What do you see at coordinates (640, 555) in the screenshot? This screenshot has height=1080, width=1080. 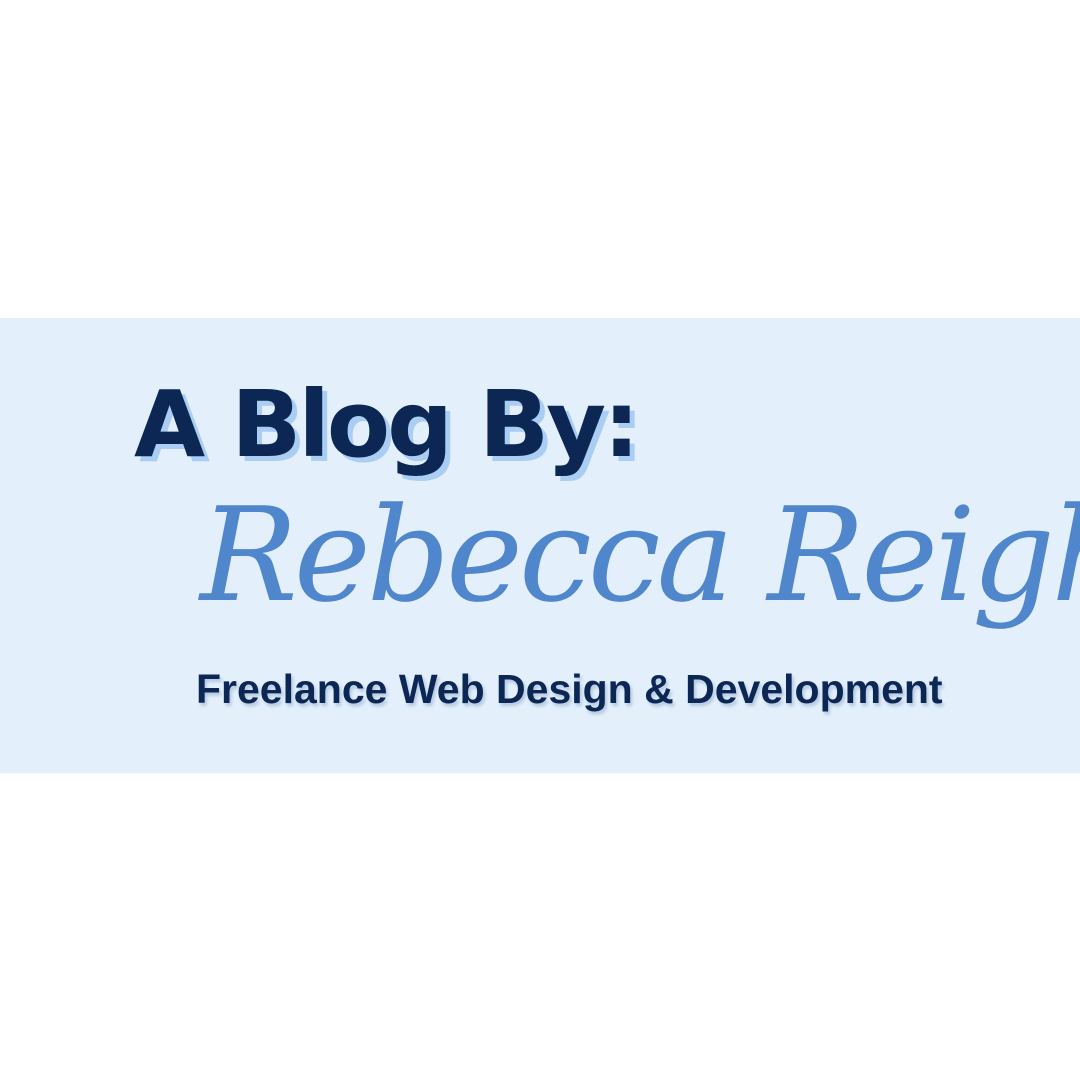 I see `author-name: Rebecca Reigh` at bounding box center [640, 555].